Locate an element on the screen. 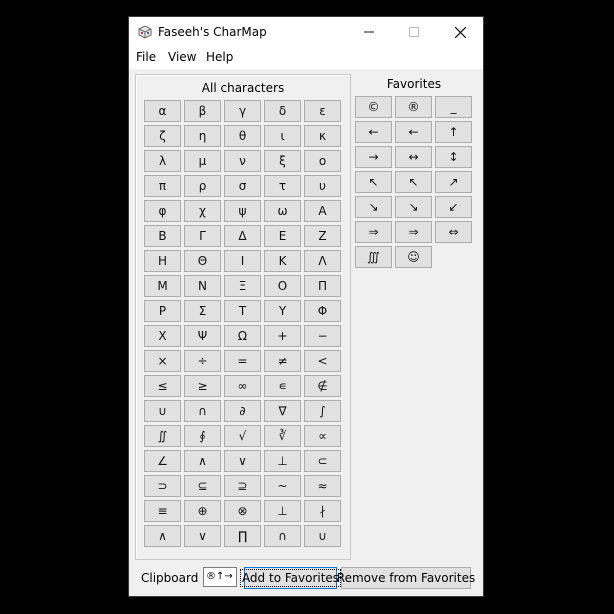  char-button-11: μ is located at coordinates (202, 161).